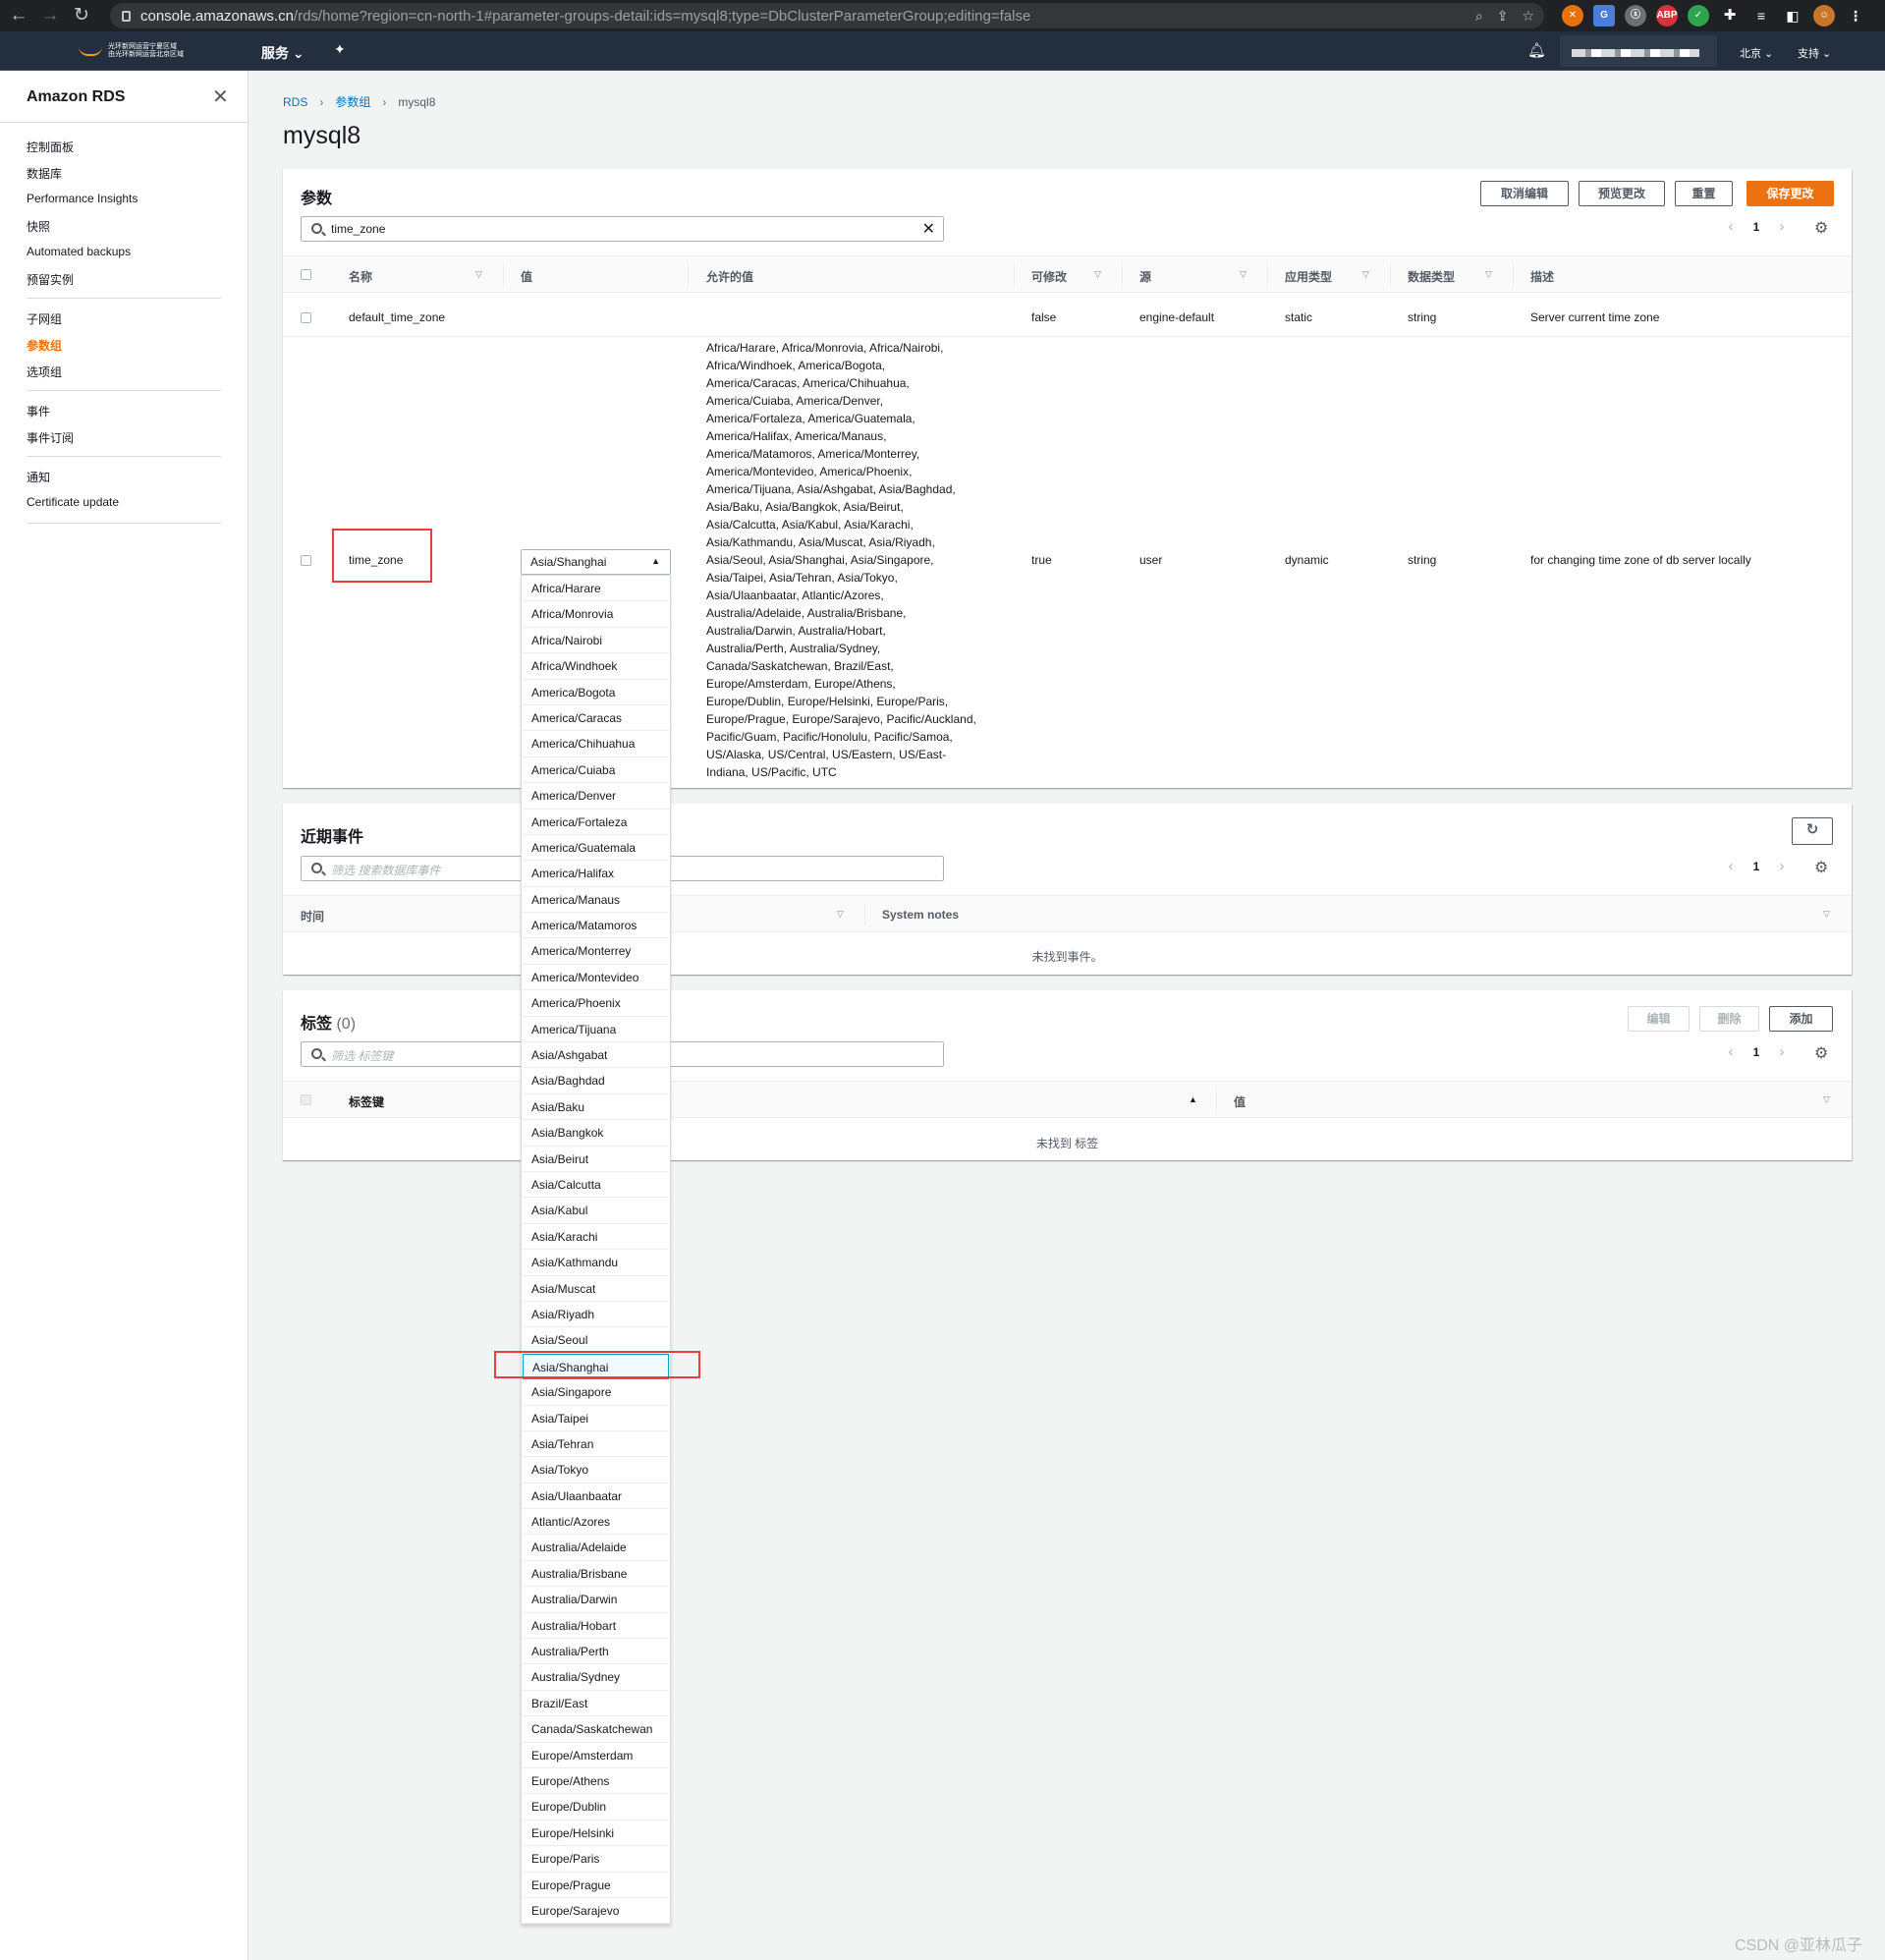  What do you see at coordinates (596, 1418) in the screenshot?
I see `dropdown-option: Asia/Taipei` at bounding box center [596, 1418].